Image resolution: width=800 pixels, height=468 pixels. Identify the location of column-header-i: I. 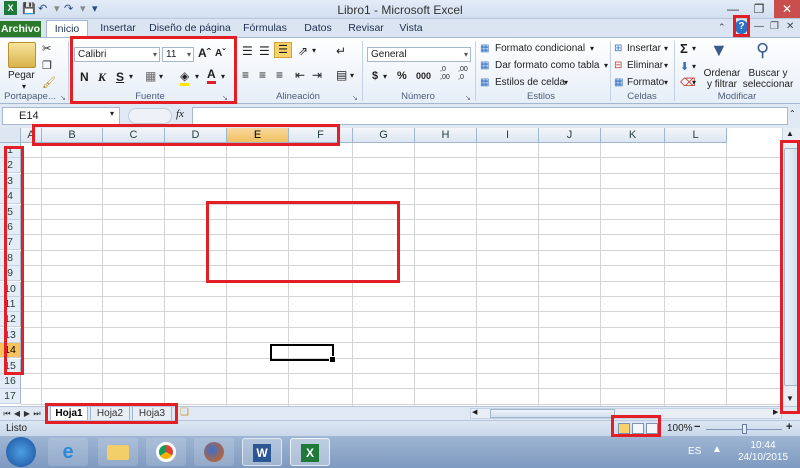
(508, 135).